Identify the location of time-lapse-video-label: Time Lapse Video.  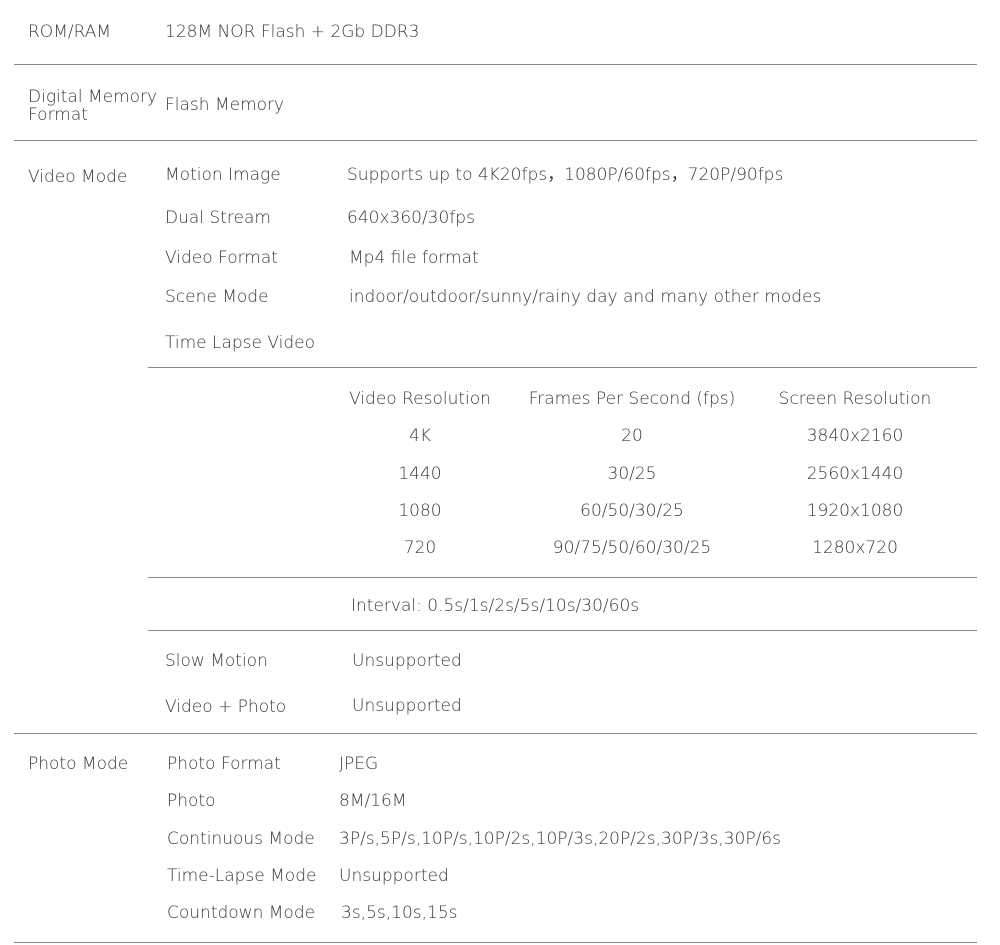
(240, 343).